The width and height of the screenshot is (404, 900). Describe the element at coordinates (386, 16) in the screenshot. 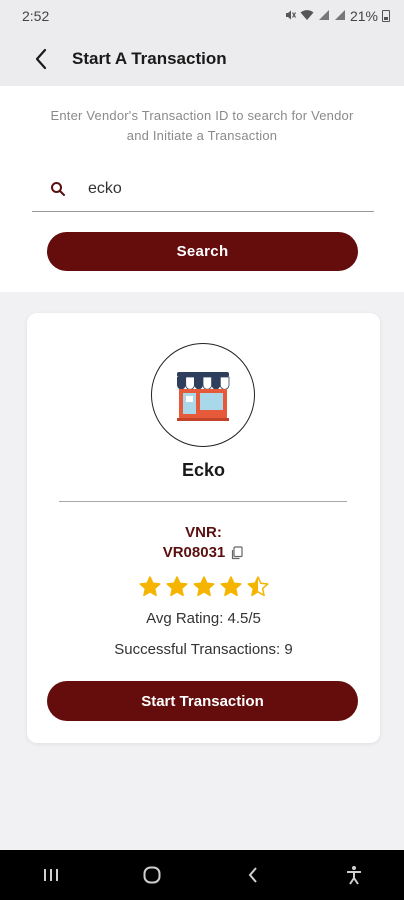

I see `battery-icon` at that location.